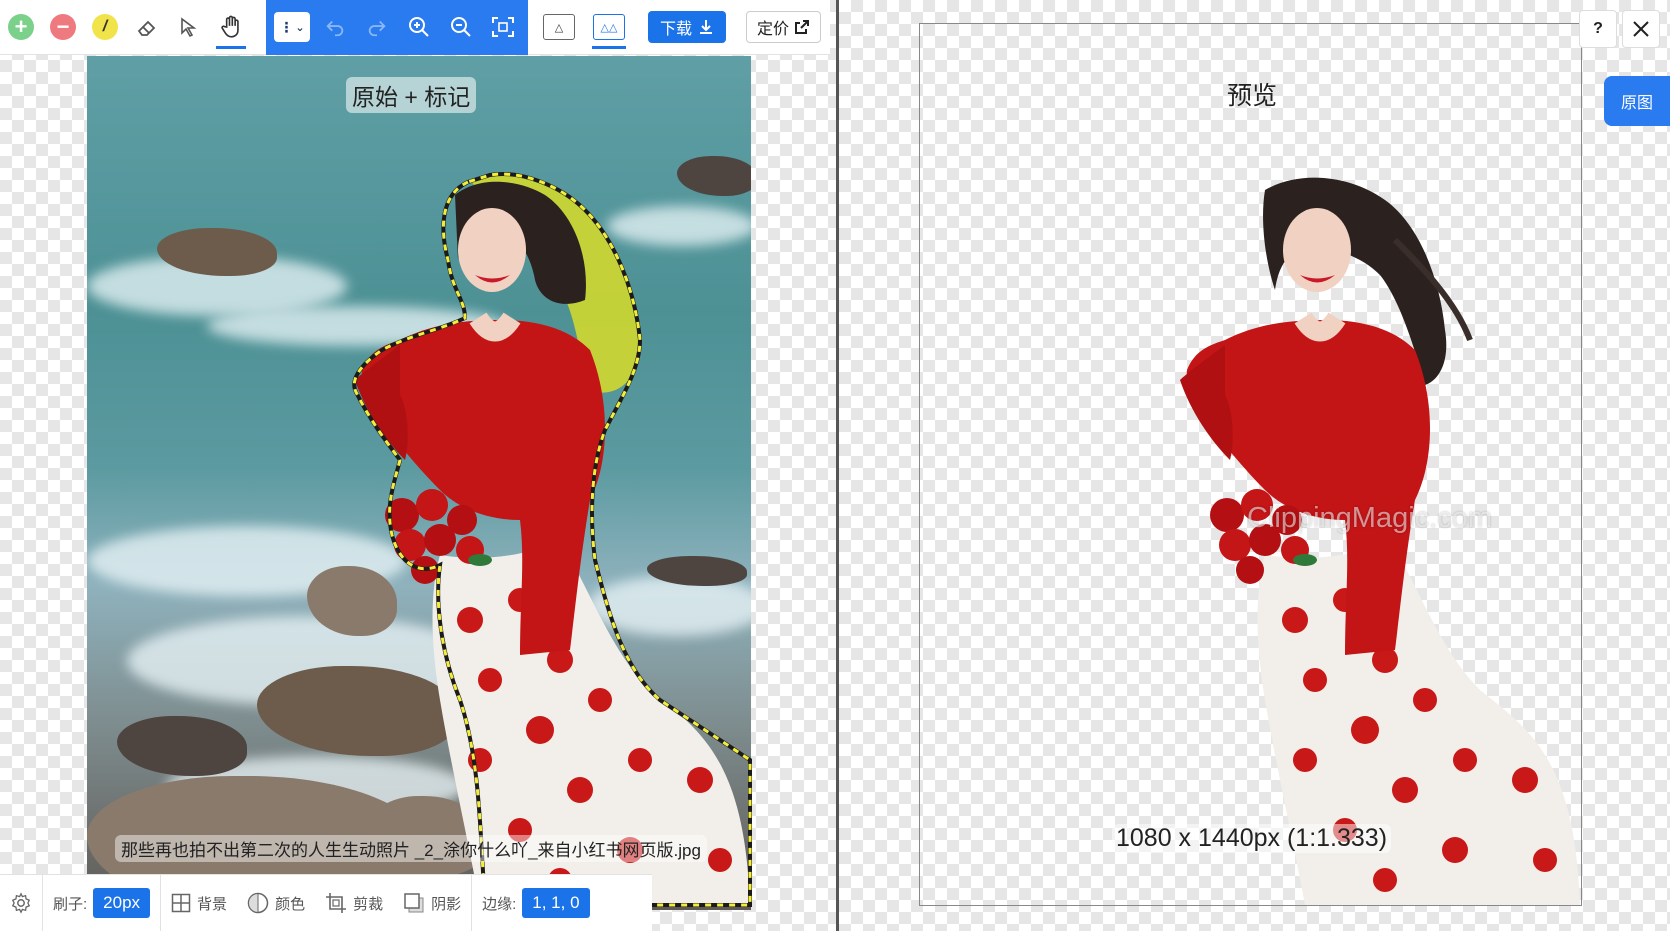 The height and width of the screenshot is (931, 1670). I want to click on watermark-text: ClippingMagic.com, so click(1369, 518).